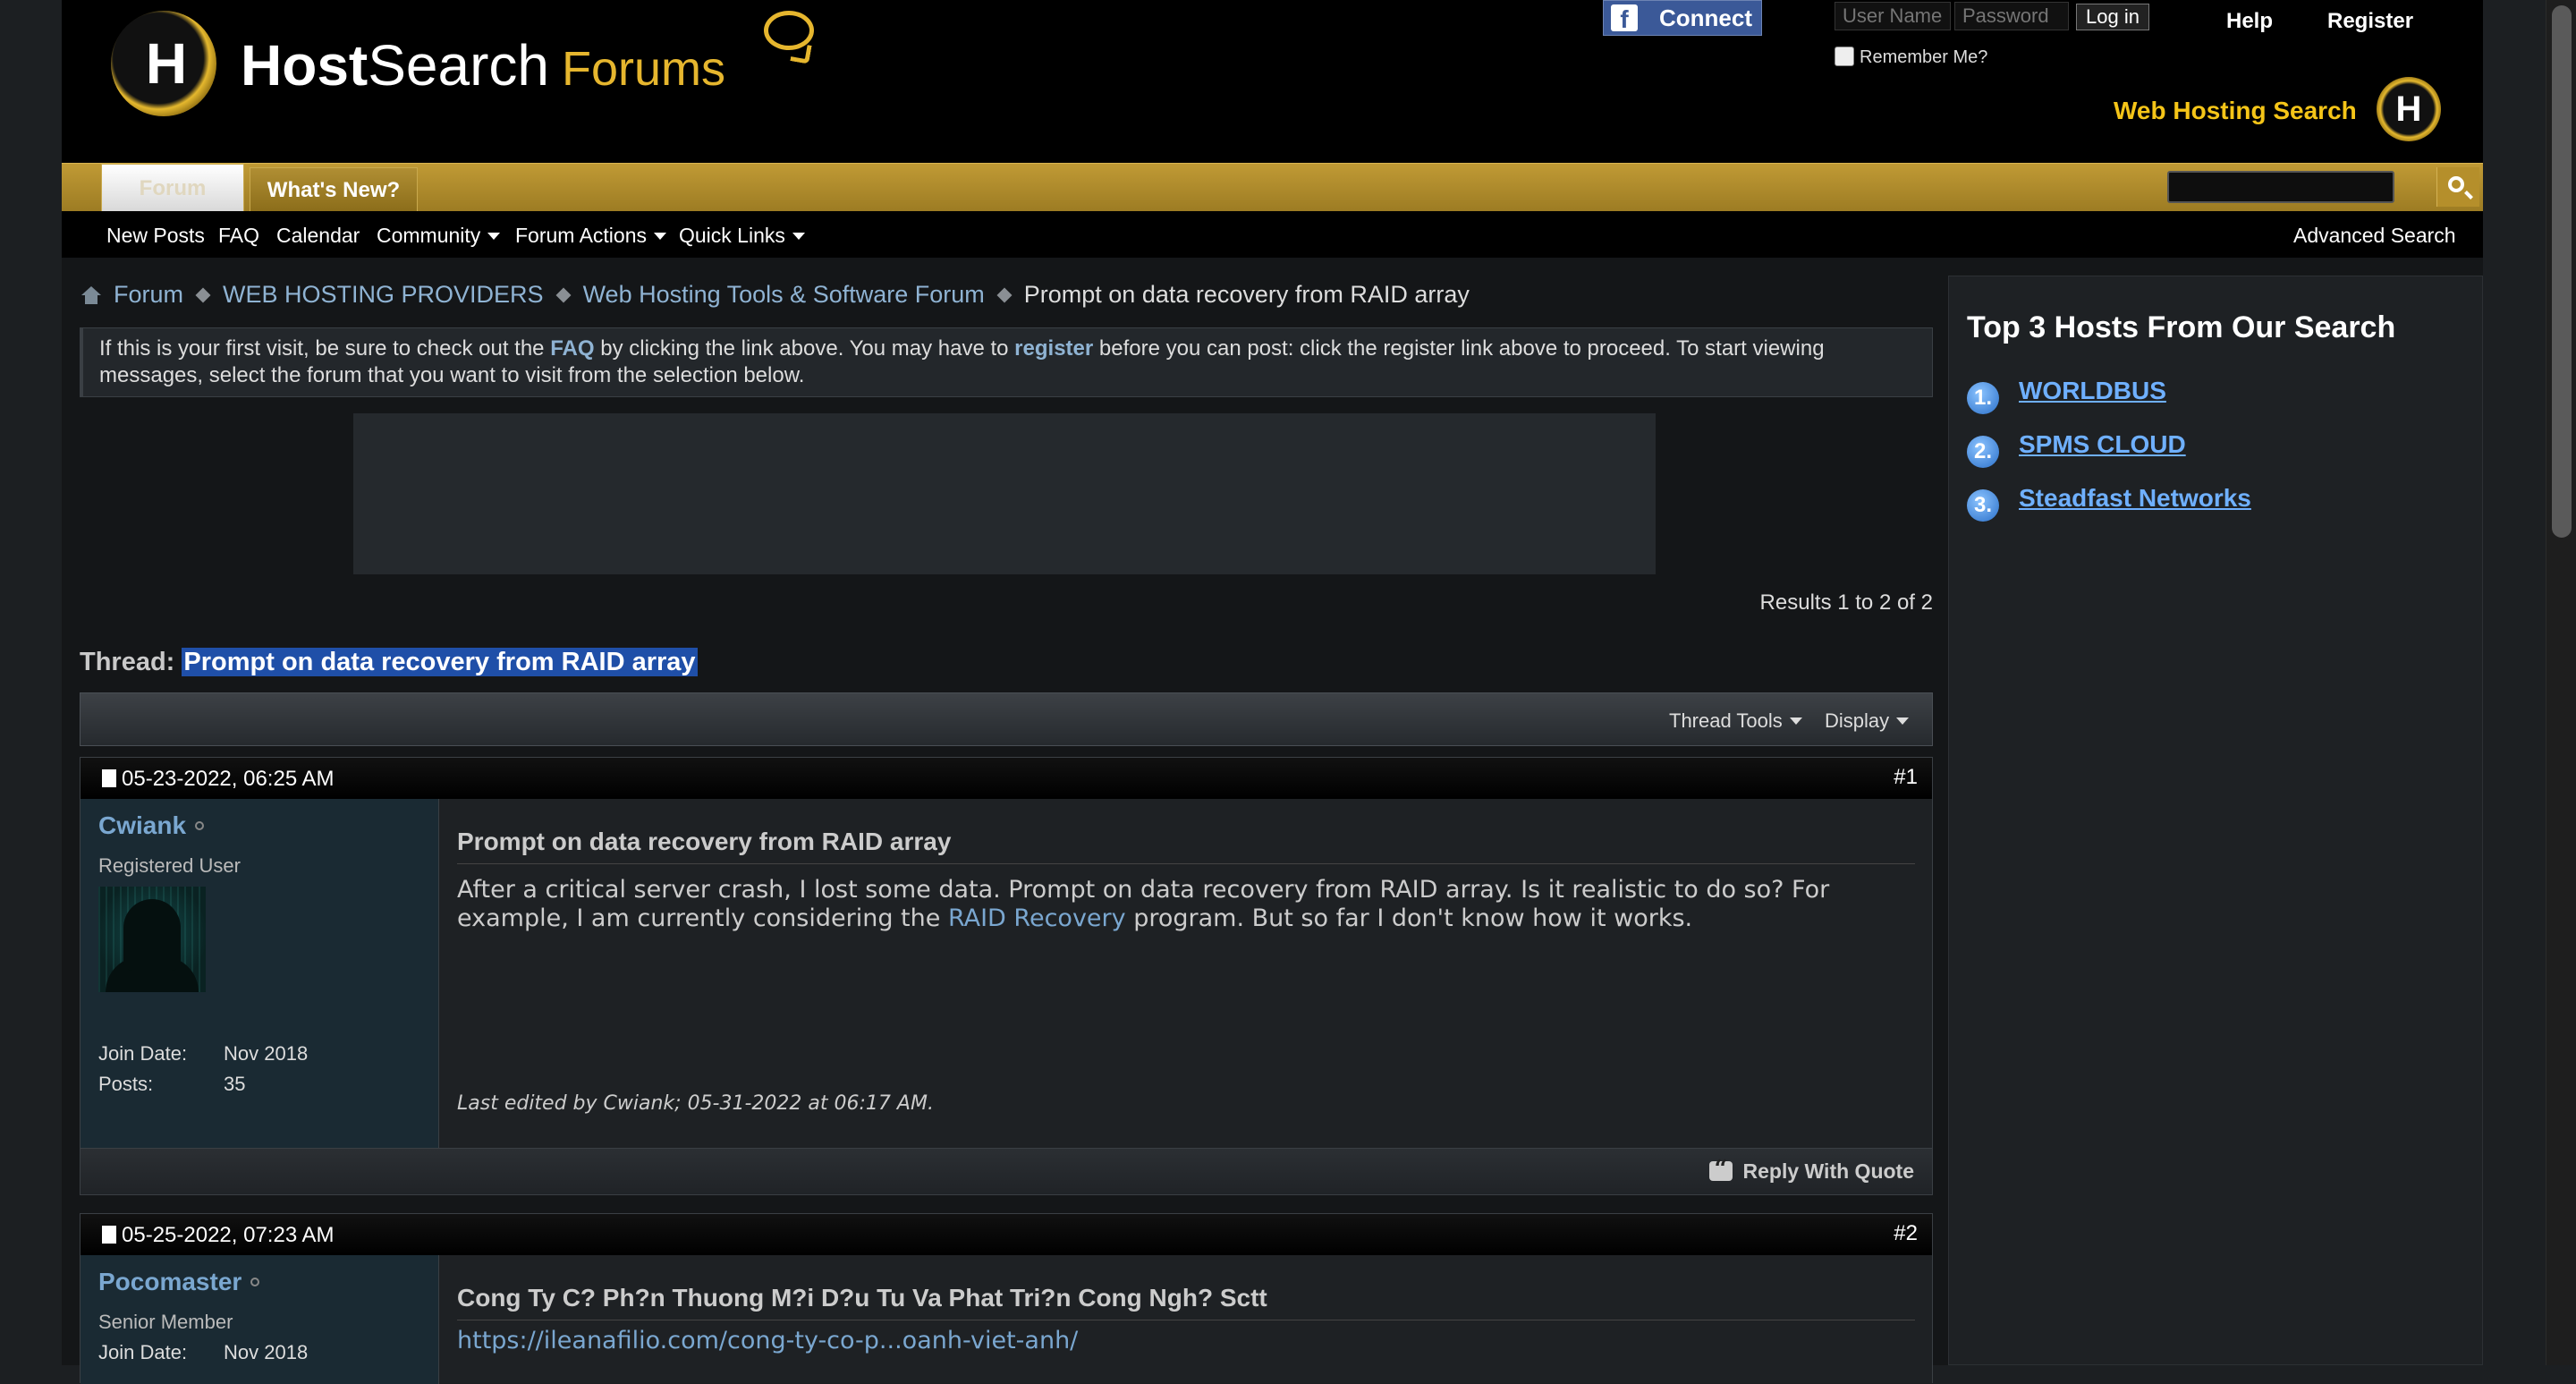 This screenshot has width=2576, height=1384. Describe the element at coordinates (1006, 778) in the screenshot. I see `post-header: 05-23-2022, 06:25 AM #1` at that location.